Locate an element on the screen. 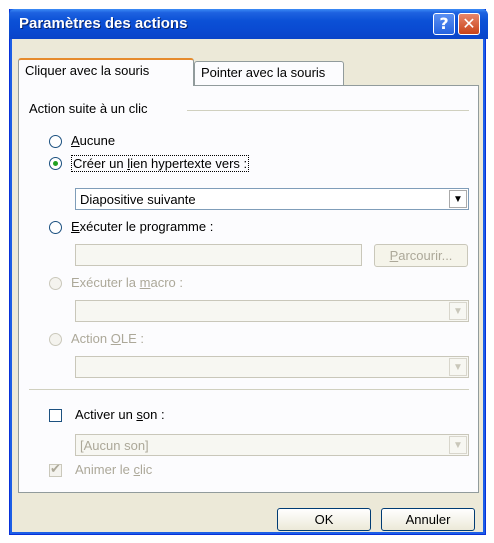  tab-hover-mouse: Pointer avec la souris is located at coordinates (269, 73).